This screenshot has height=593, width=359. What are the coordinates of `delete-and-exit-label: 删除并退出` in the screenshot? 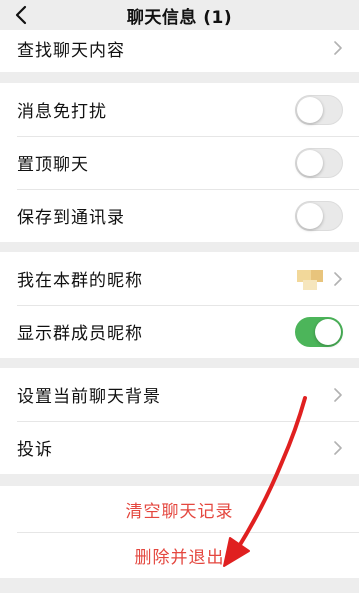 It's located at (179, 557).